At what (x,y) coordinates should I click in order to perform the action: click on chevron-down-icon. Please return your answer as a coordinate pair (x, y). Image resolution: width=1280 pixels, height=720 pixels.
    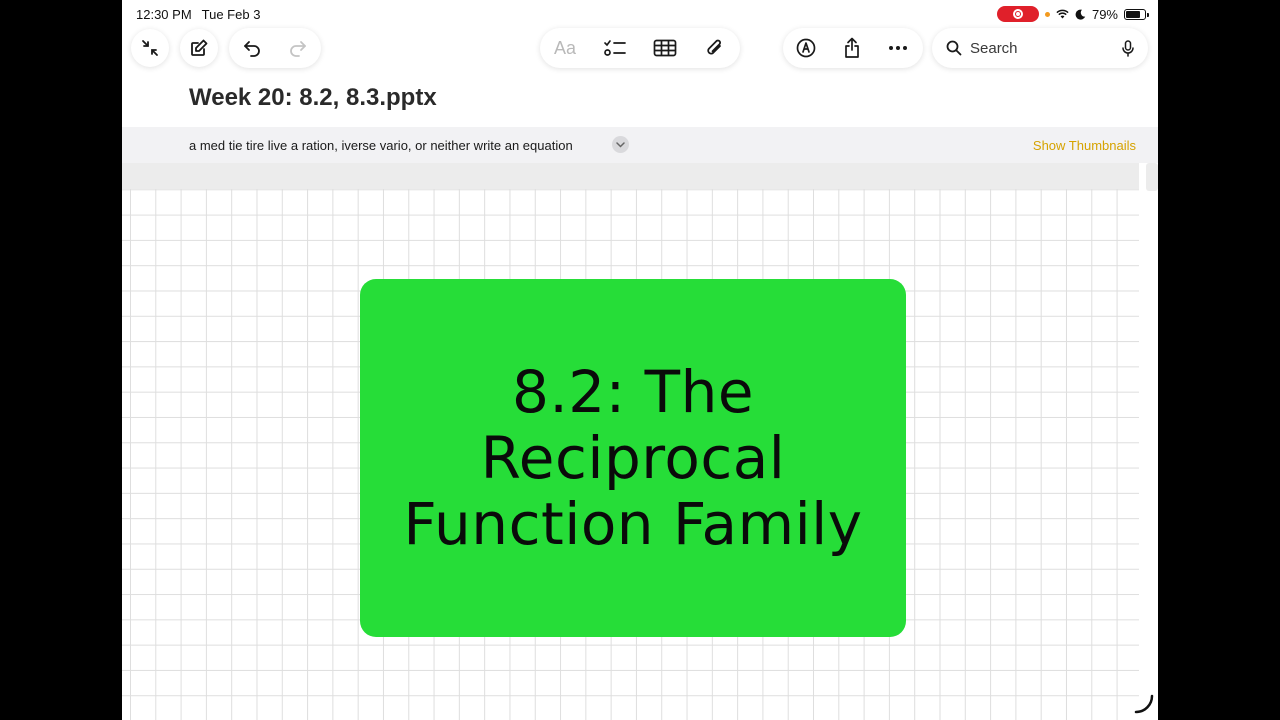
    Looking at the image, I should click on (620, 144).